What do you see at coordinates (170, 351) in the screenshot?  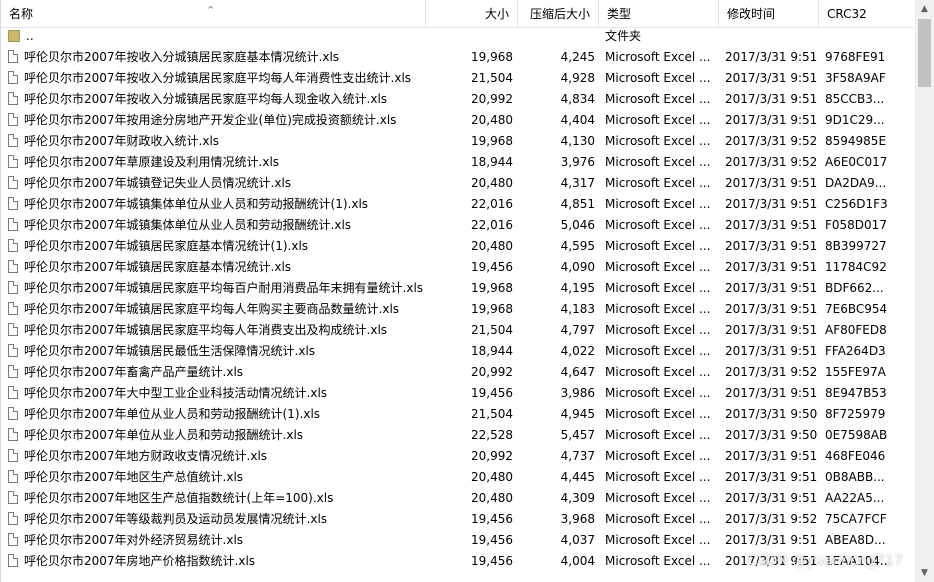 I see `file-name-label: 呼伦贝尔市2007年城镇居民最低生活保障情况统计.xls` at bounding box center [170, 351].